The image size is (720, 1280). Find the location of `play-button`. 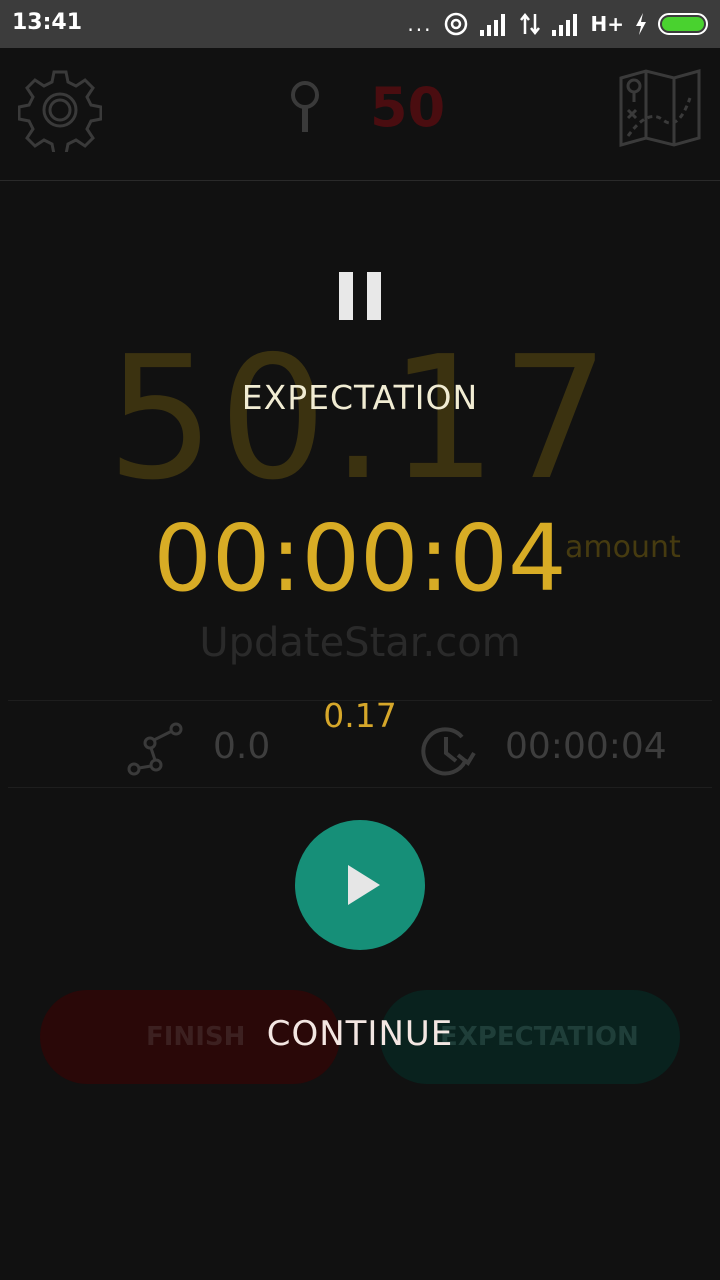

play-button is located at coordinates (360, 885).